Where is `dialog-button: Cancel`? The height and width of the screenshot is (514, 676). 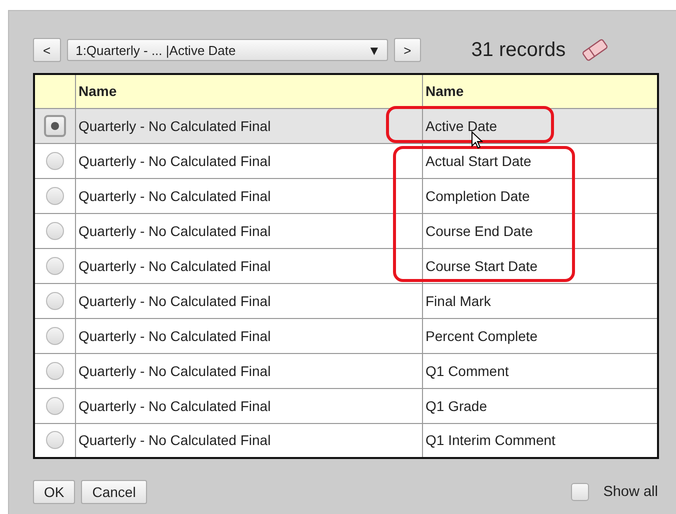 dialog-button: Cancel is located at coordinates (114, 492).